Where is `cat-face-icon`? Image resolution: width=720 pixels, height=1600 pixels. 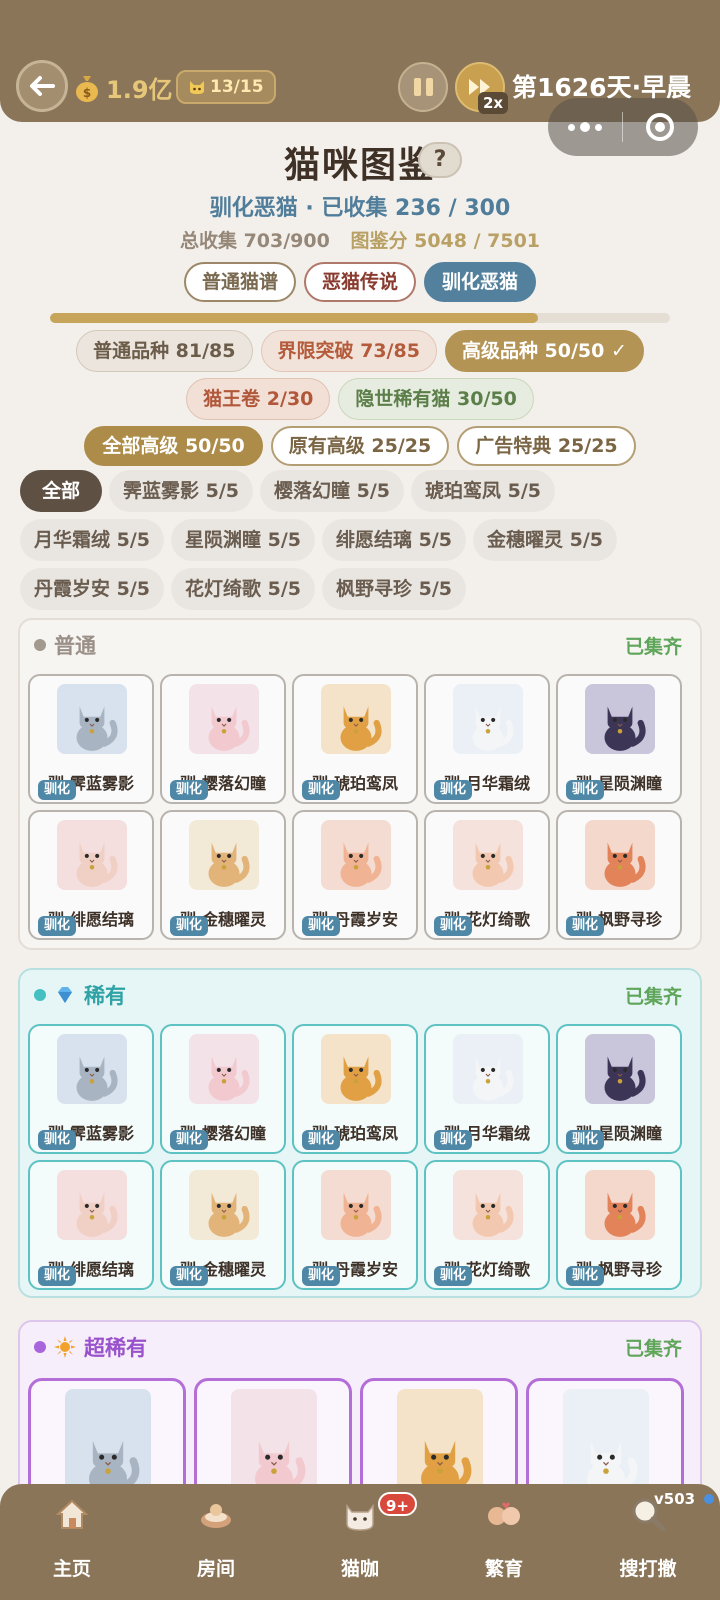 cat-face-icon is located at coordinates (197, 87).